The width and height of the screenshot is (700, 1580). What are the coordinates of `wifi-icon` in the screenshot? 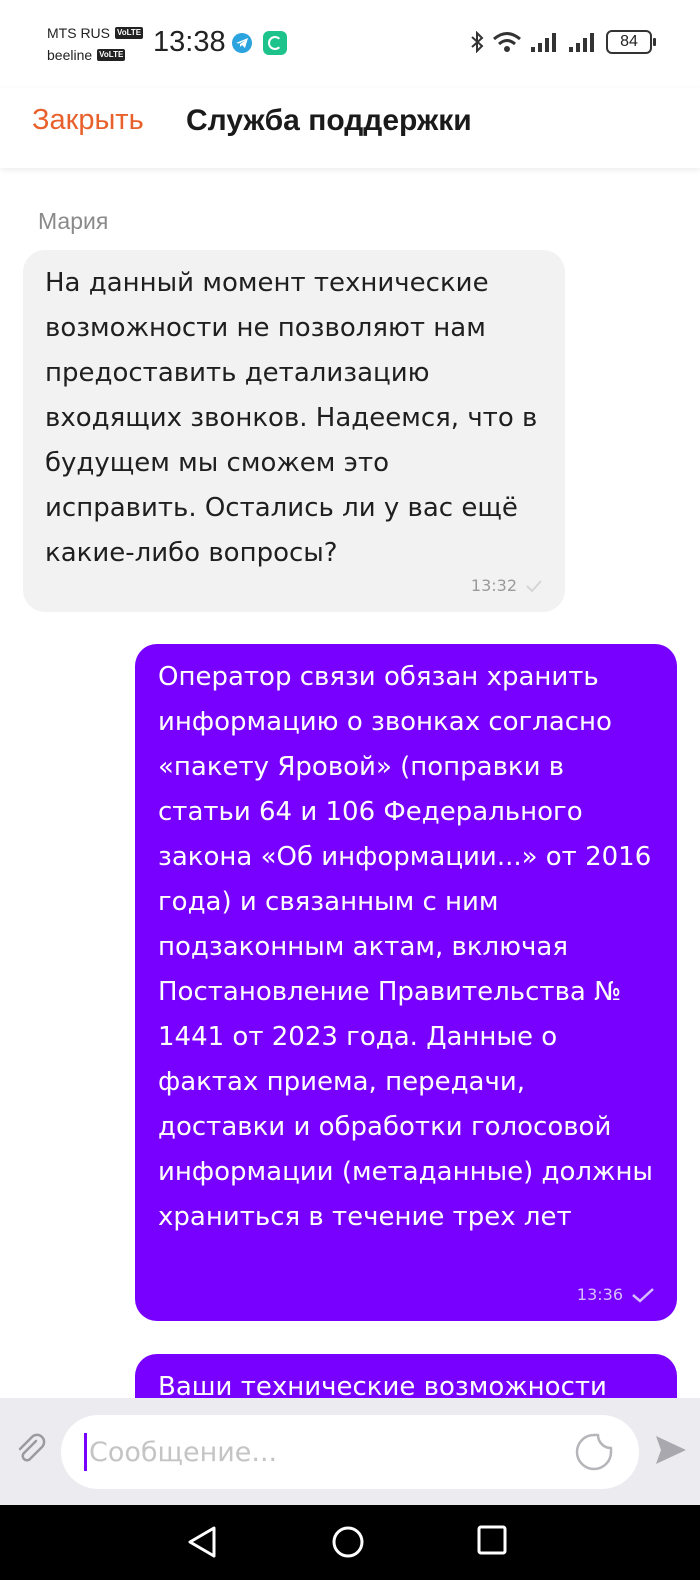 It's located at (507, 42).